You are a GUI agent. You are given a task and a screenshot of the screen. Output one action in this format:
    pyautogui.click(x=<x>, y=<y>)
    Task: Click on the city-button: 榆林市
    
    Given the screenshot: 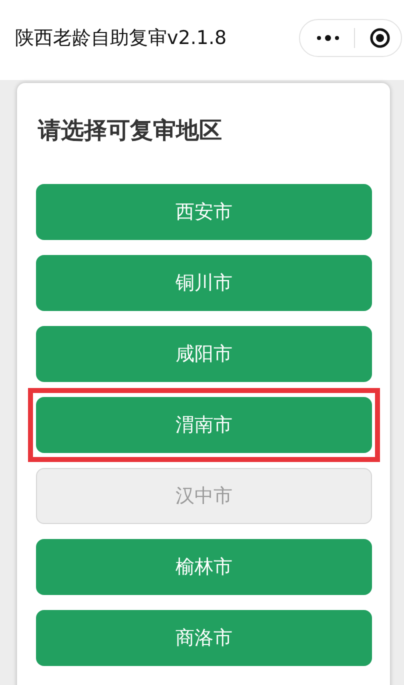 What is the action you would take?
    pyautogui.click(x=204, y=567)
    